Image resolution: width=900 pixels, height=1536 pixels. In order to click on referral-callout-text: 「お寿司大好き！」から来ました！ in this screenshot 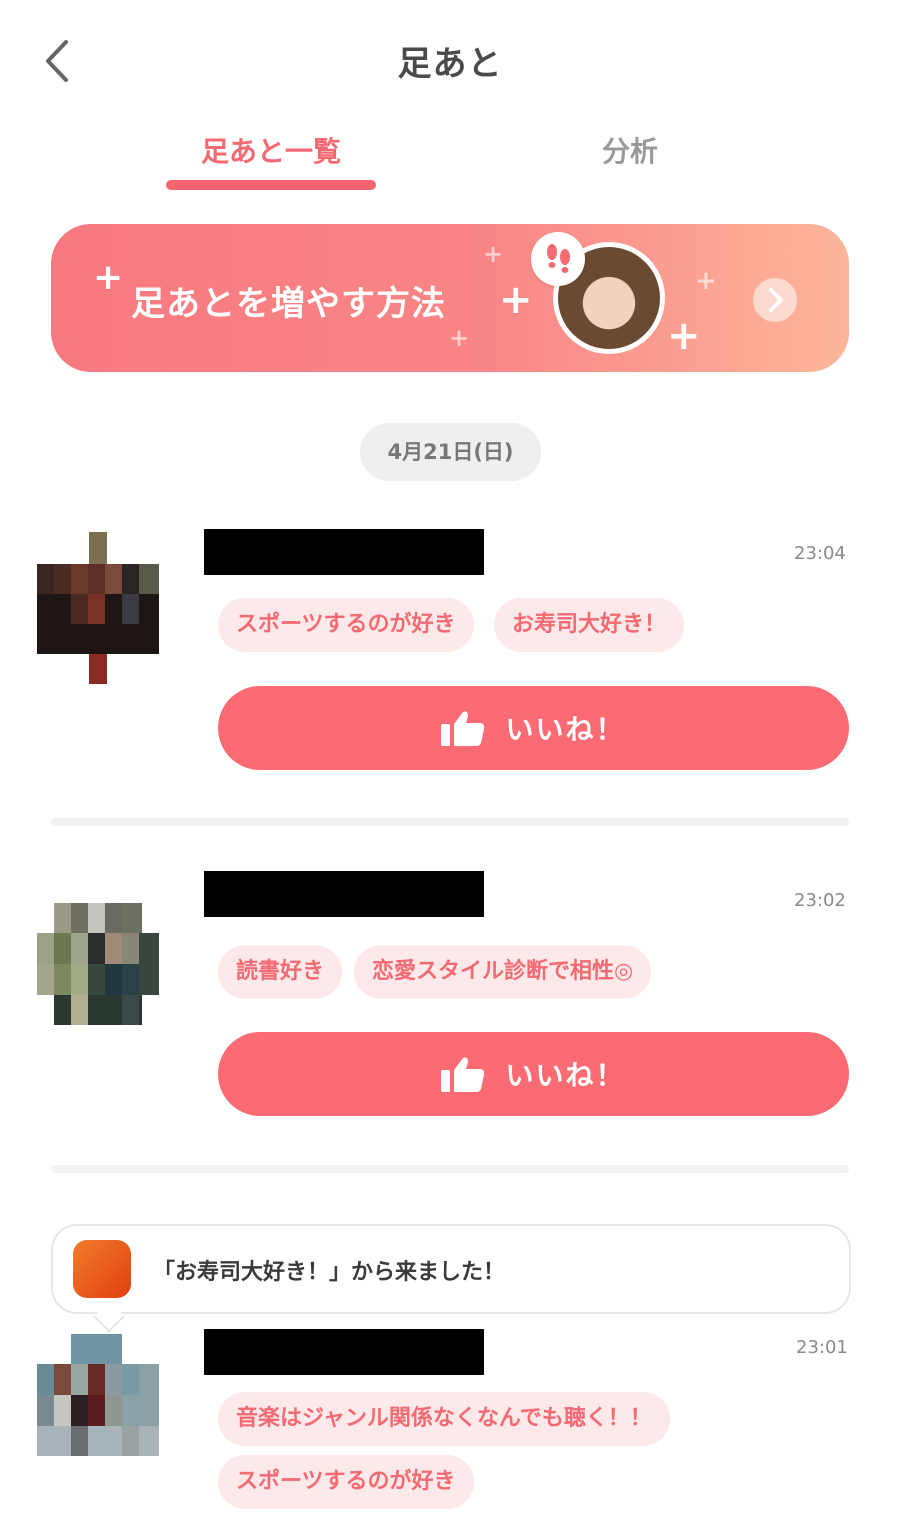, I will do `click(329, 1272)`.